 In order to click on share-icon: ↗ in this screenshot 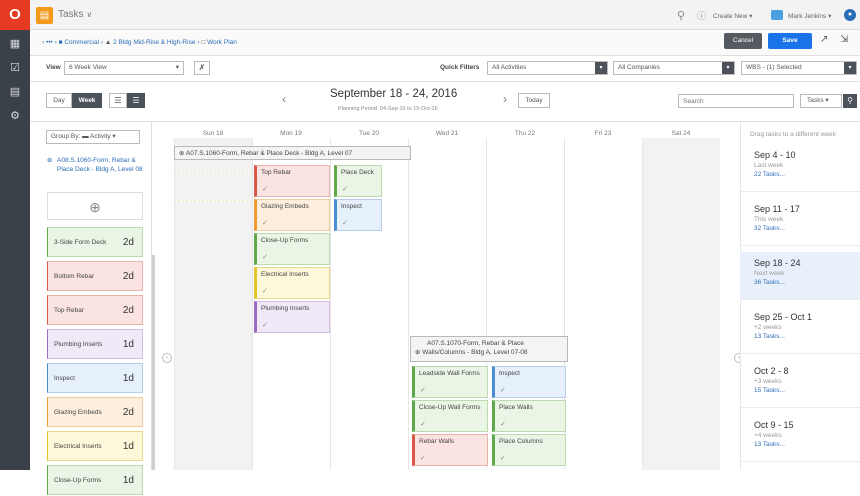, I will do `click(824, 39)`.